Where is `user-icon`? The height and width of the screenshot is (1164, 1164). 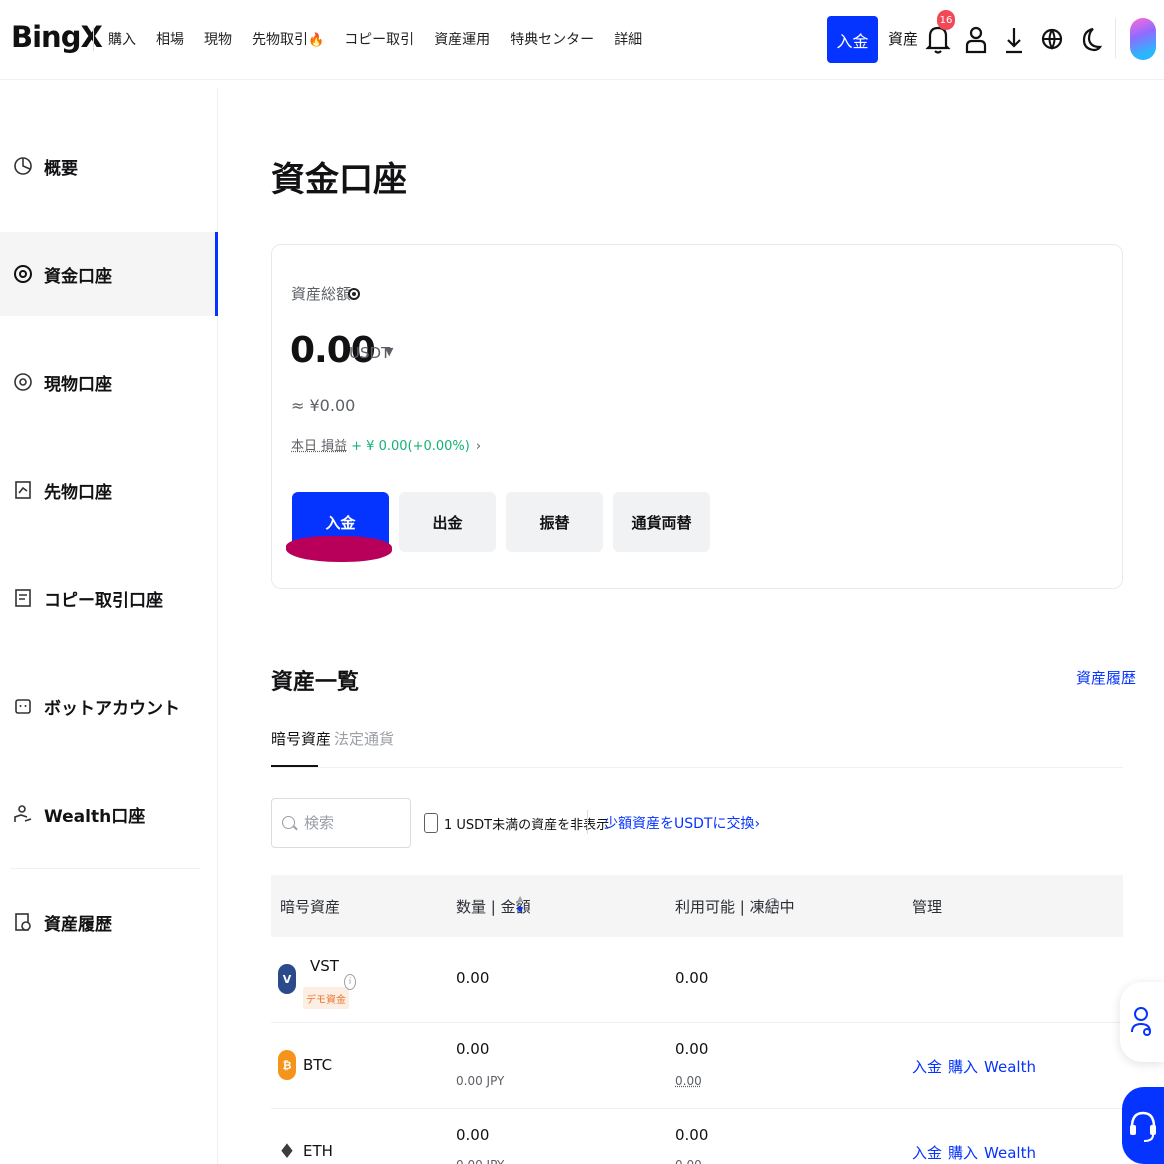
user-icon is located at coordinates (976, 39).